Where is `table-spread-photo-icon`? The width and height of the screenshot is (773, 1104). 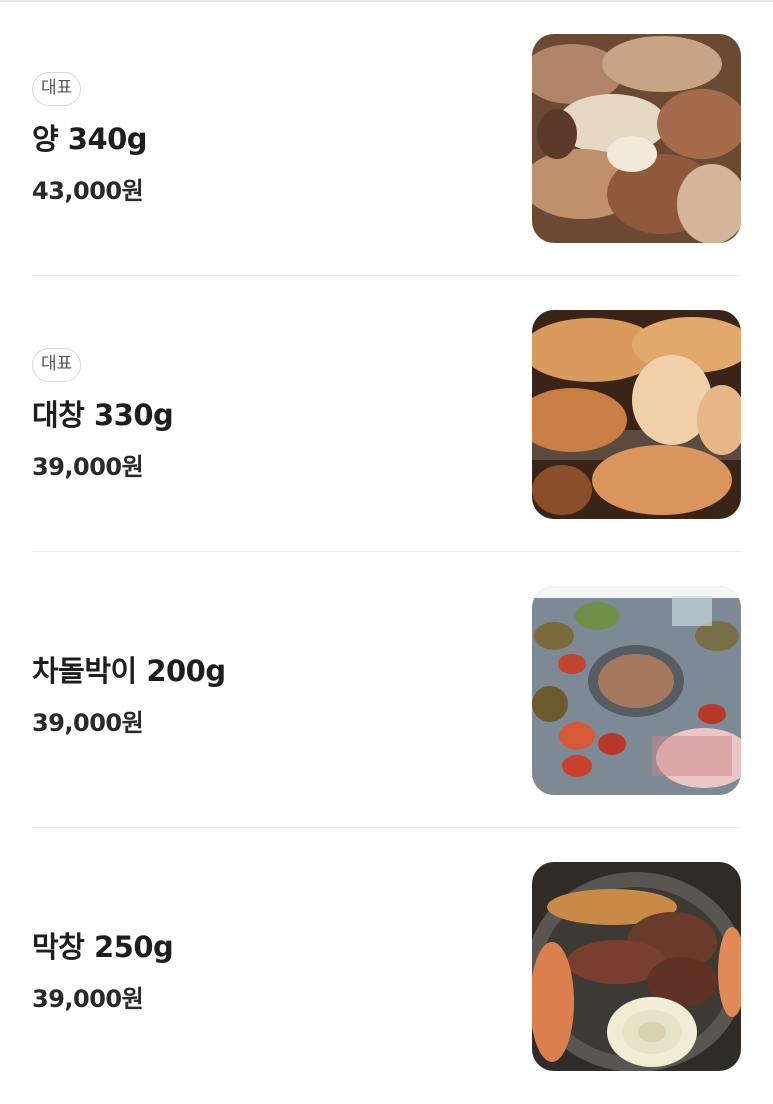 table-spread-photo-icon is located at coordinates (636, 690).